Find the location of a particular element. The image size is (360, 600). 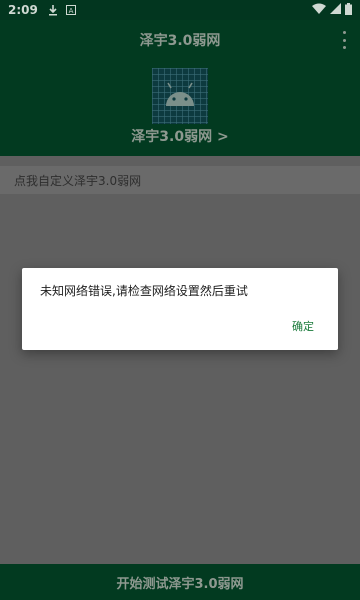

status-time: 2:09 is located at coordinates (23, 10).